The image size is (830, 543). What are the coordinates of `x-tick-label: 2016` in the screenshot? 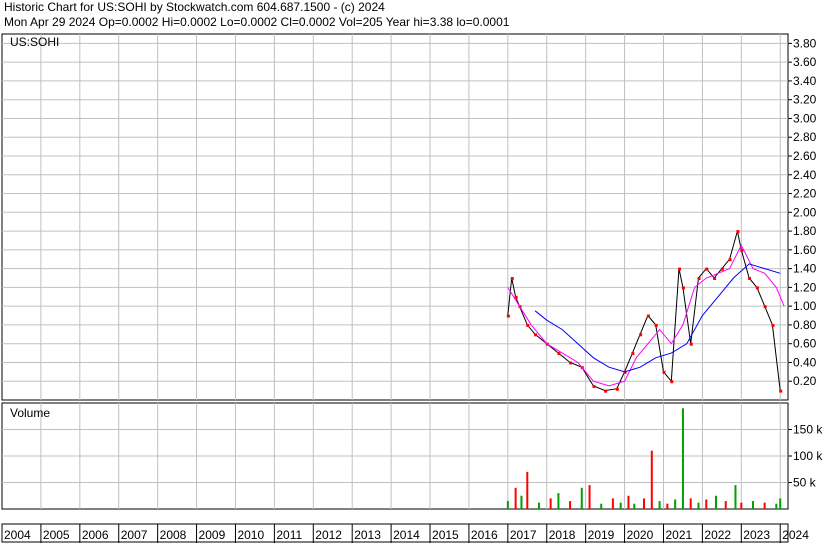 It's located at (484, 535).